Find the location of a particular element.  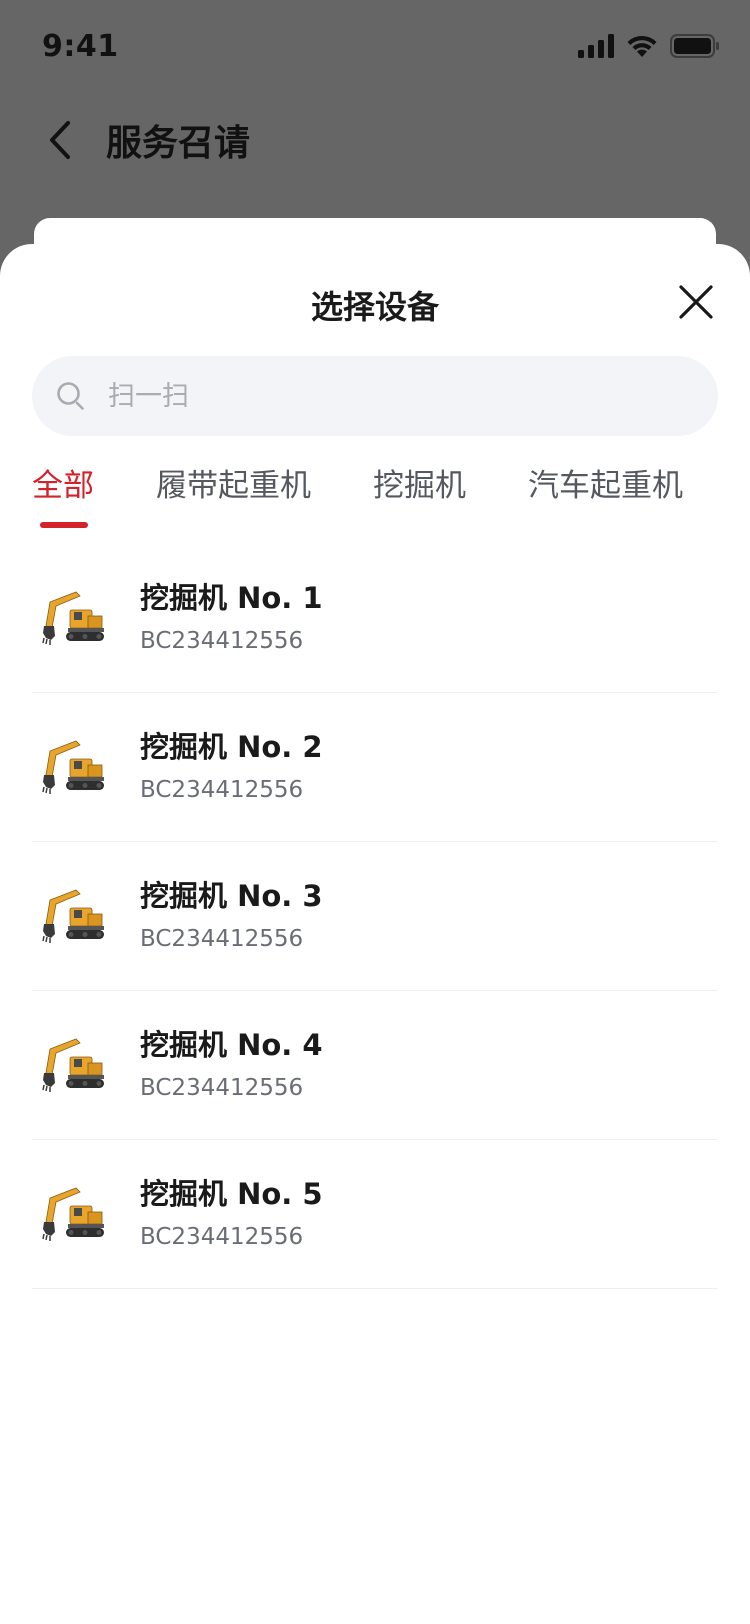

tab-truck-crane: 汽车起重机 is located at coordinates (605, 486).